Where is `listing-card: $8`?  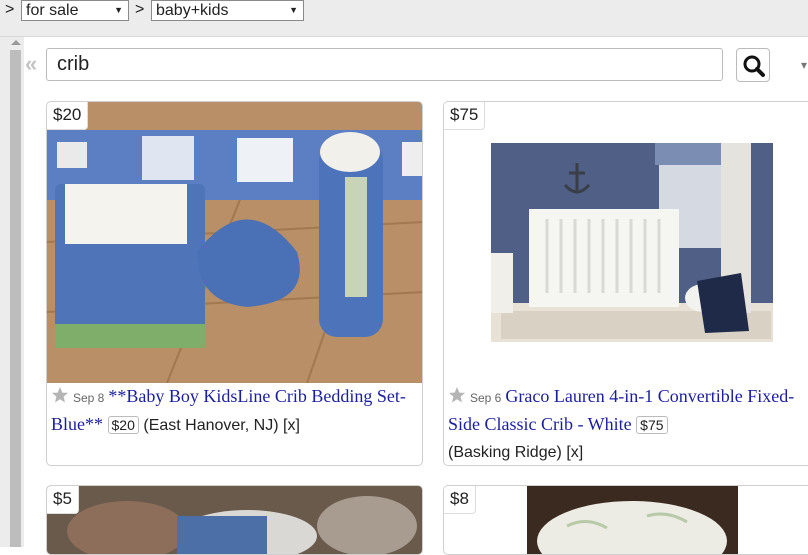
listing-card: $8 is located at coordinates (625, 520).